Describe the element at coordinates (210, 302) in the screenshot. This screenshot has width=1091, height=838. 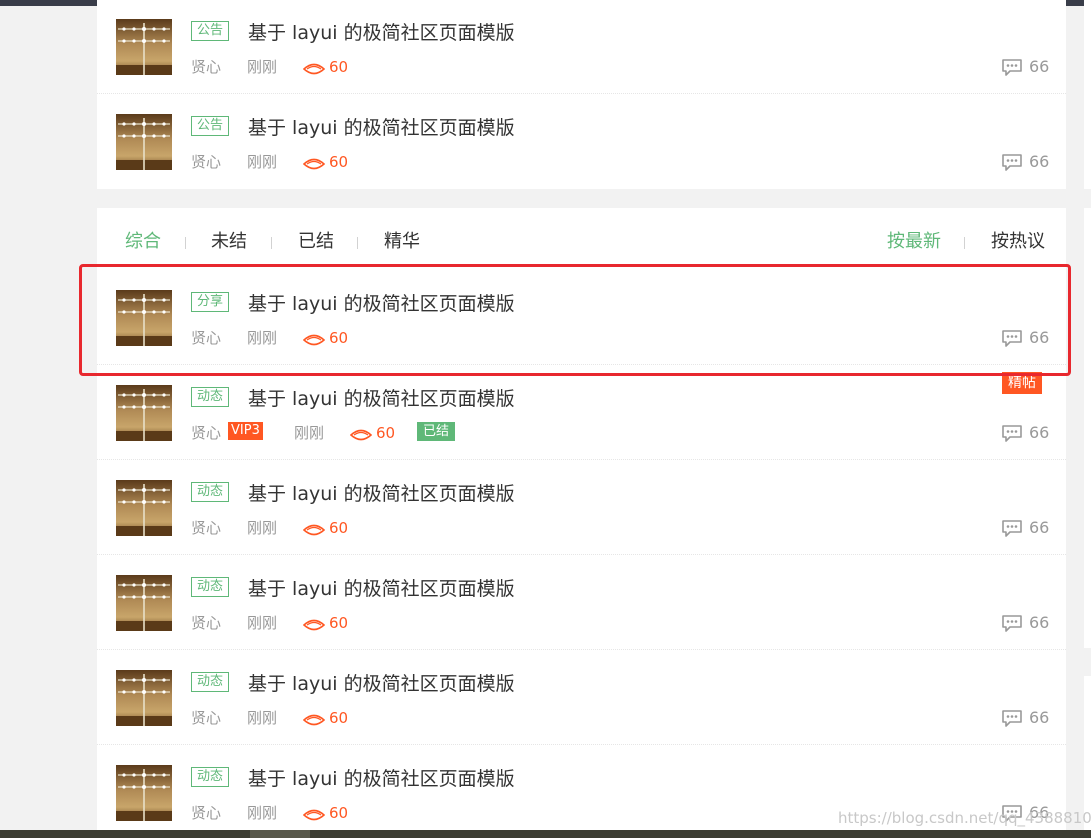
I see `post-tag: 分享` at that location.